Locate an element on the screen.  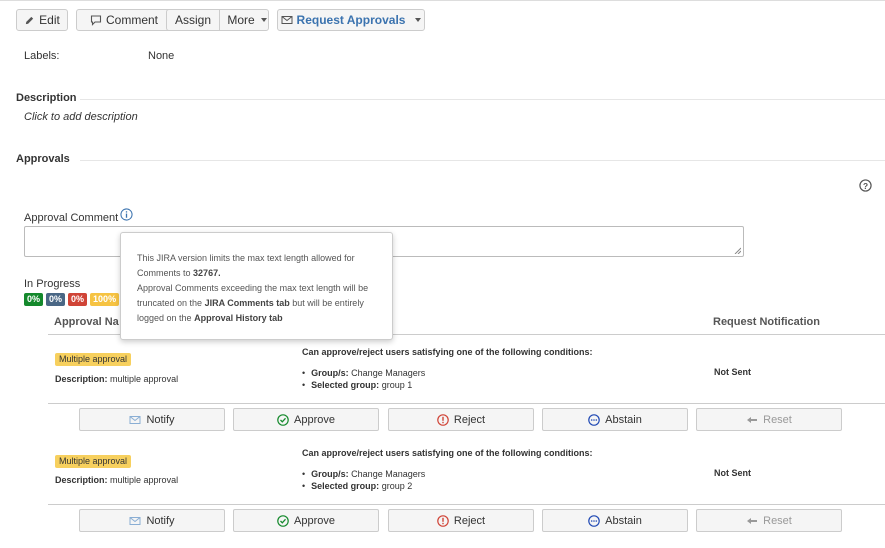
description-placeholder: Click to add description is located at coordinates (81, 117).